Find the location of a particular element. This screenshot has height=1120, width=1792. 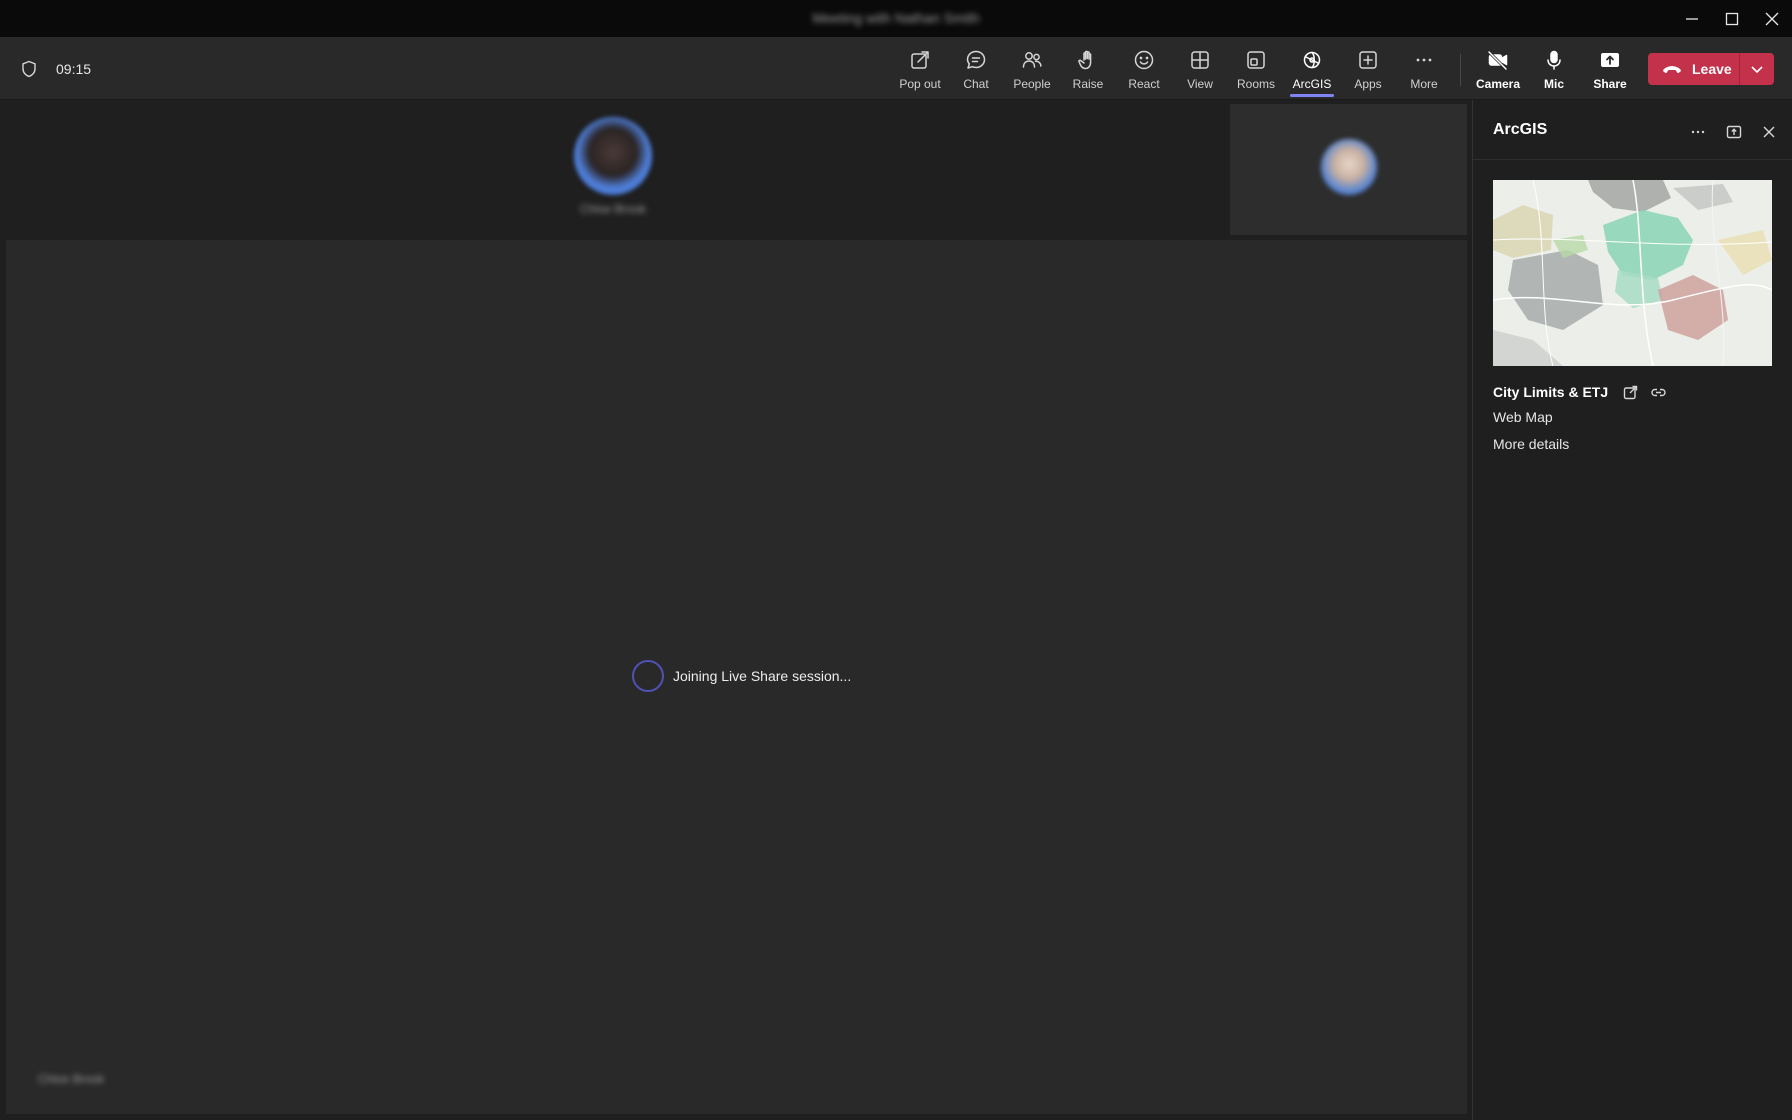

react-label: React is located at coordinates (1144, 84).